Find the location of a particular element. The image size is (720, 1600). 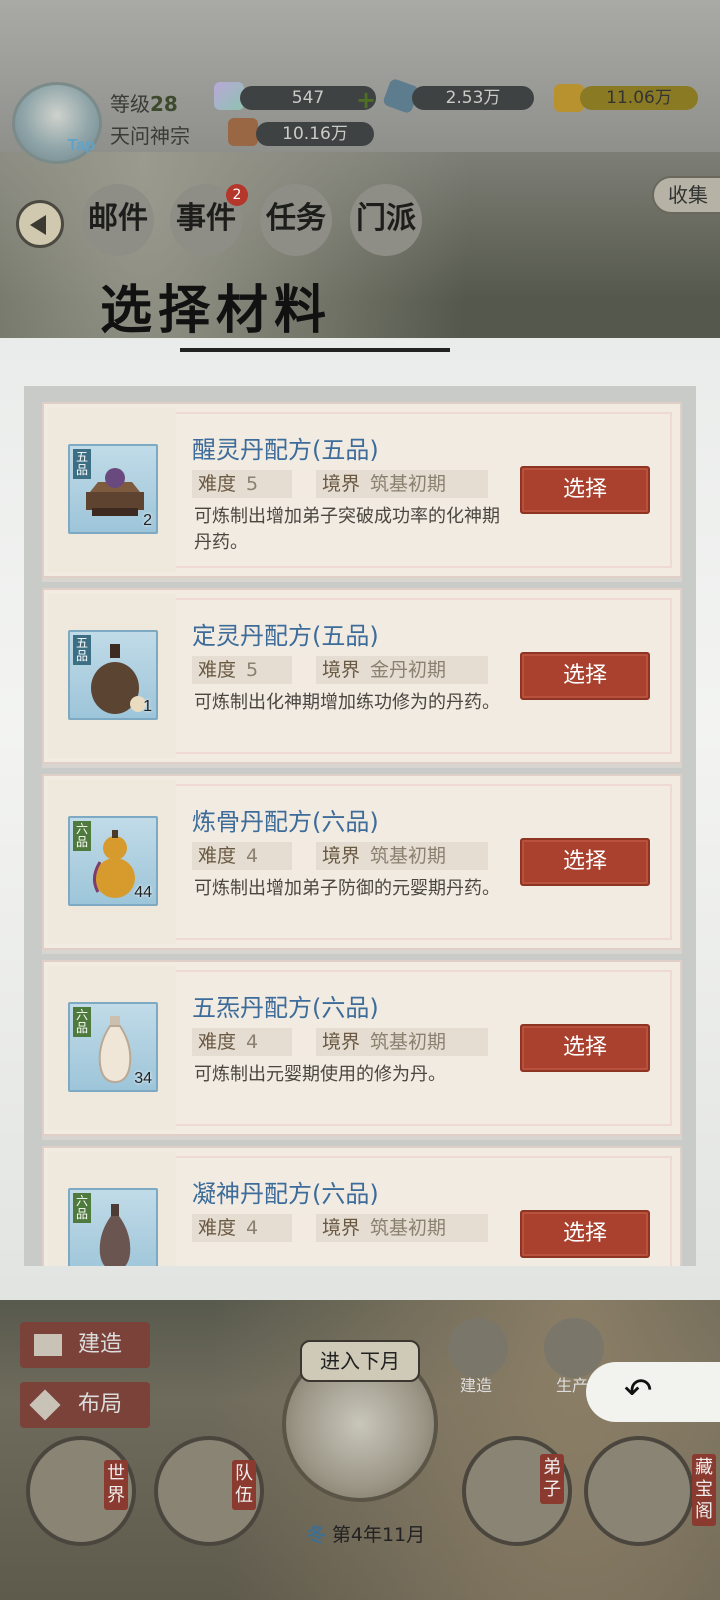

tasks-button: 任务 is located at coordinates (296, 220).